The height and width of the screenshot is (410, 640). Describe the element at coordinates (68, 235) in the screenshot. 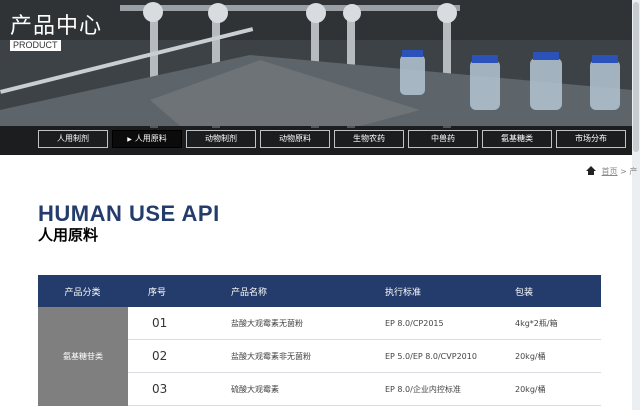

I see `page-title-cn: 人用原料` at that location.